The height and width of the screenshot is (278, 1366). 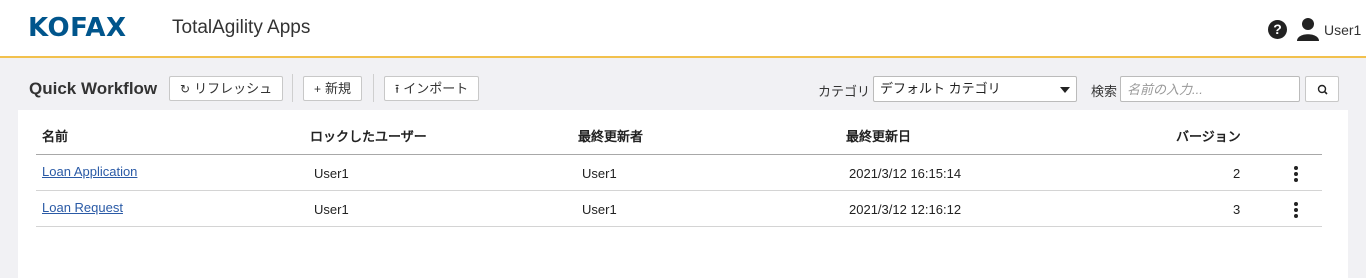 What do you see at coordinates (318, 89) in the screenshot?
I see `plus-icon: +` at bounding box center [318, 89].